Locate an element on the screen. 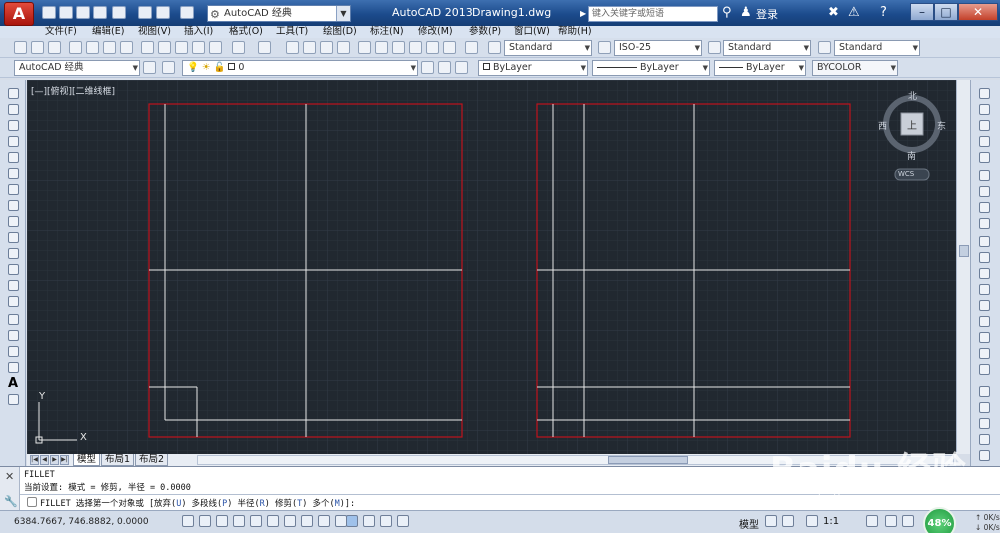 Image resolution: width=1000 pixels, height=533 pixels. polyline-icon is located at coordinates (13, 125).